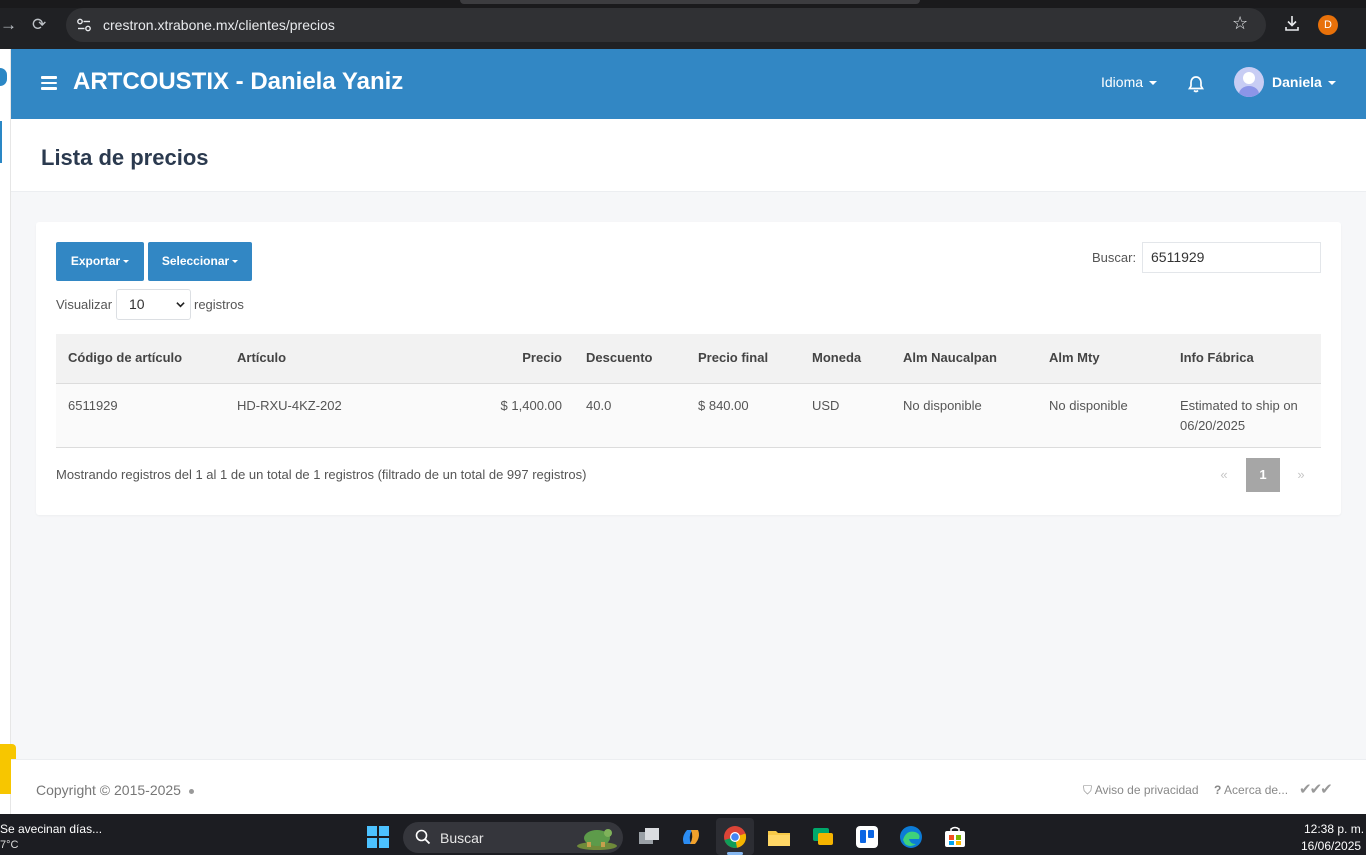 The width and height of the screenshot is (1366, 855). I want to click on forward-icon: →, so click(8, 25).